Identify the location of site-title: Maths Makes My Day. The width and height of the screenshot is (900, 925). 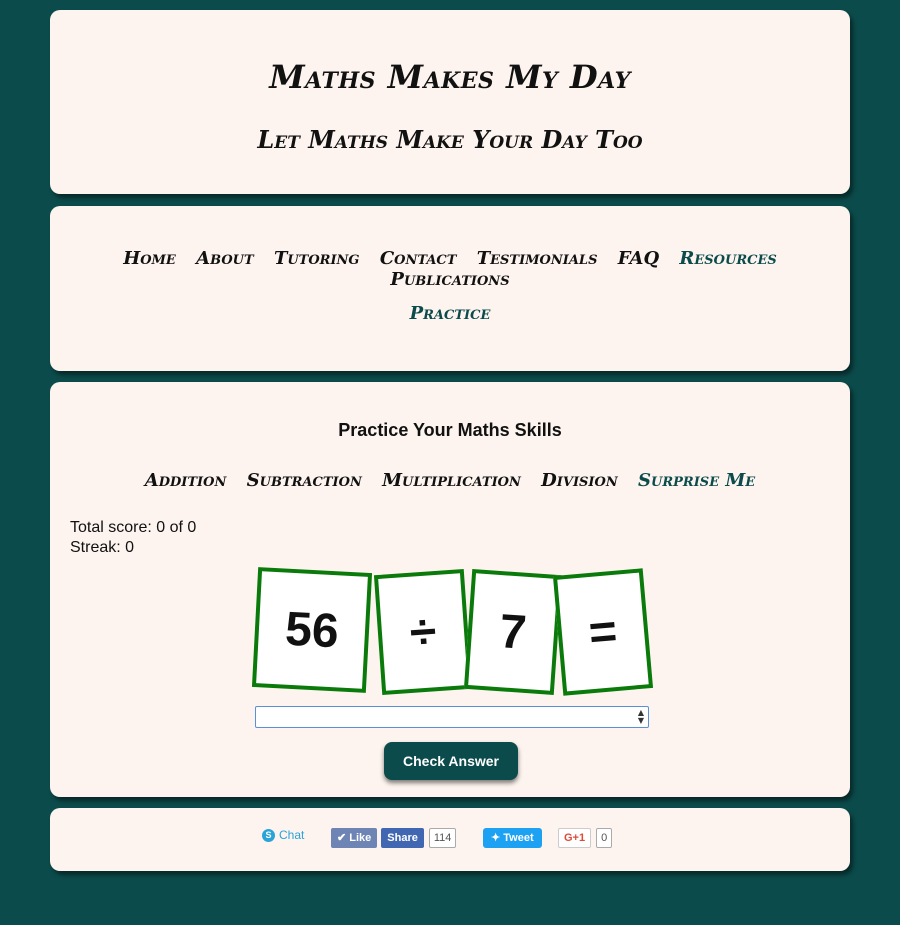
(450, 77).